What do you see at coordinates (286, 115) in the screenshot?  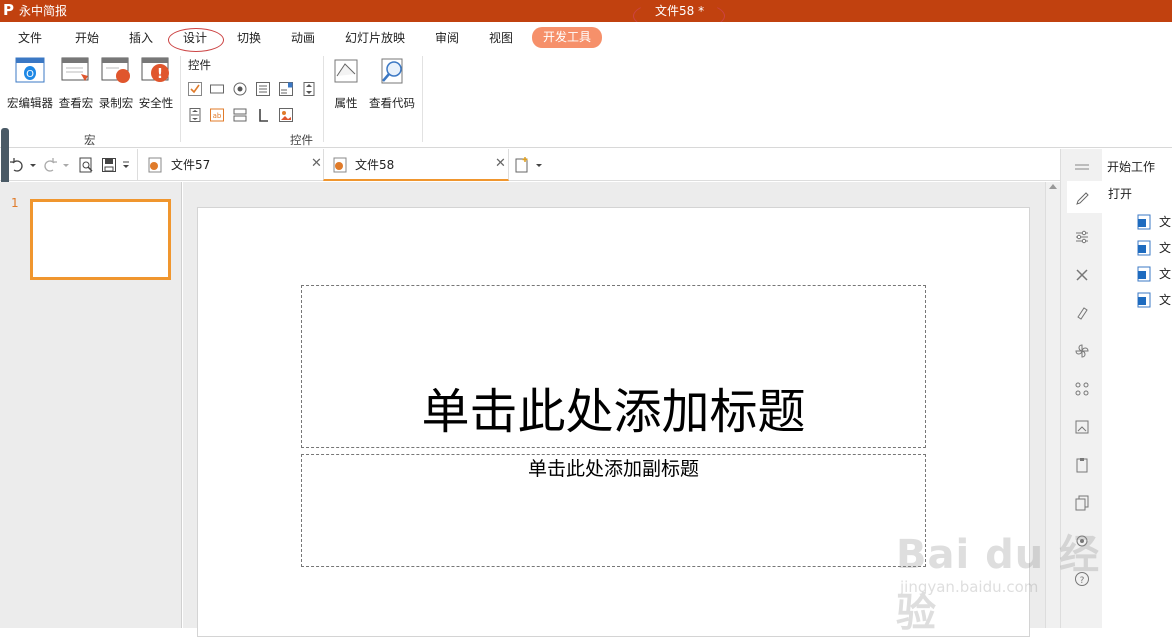 I see `image-control-icon` at bounding box center [286, 115].